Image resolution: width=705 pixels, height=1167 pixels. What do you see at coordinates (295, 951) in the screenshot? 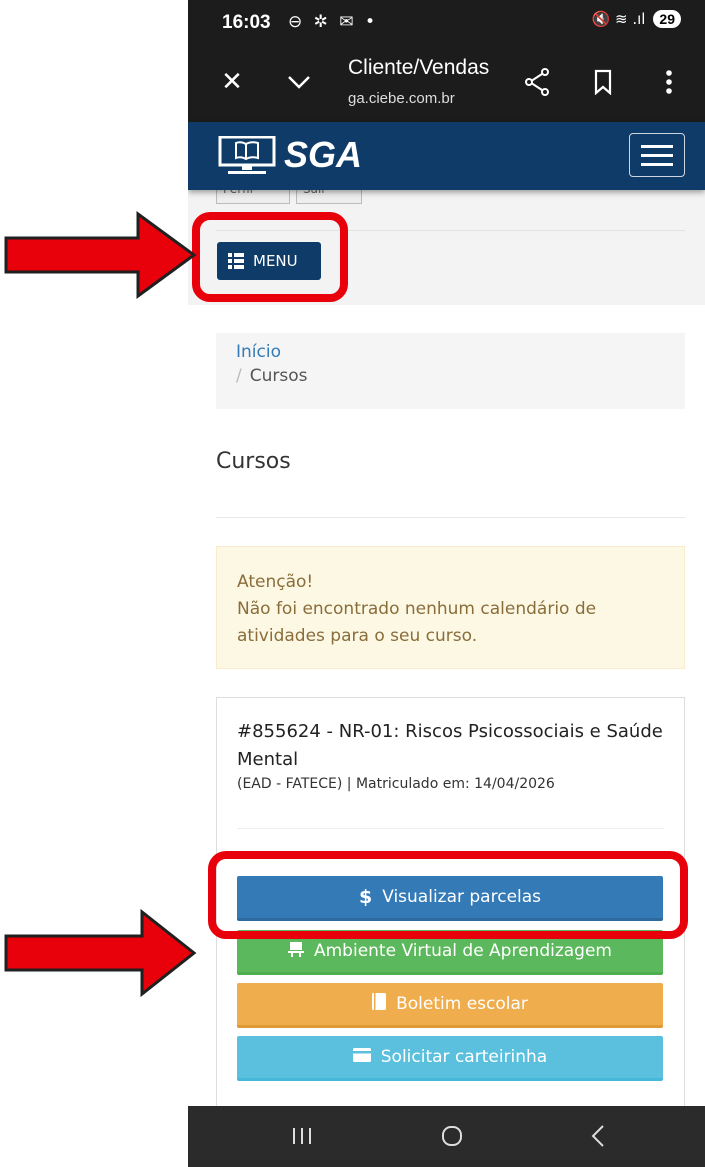
I see `classroom-icon` at bounding box center [295, 951].